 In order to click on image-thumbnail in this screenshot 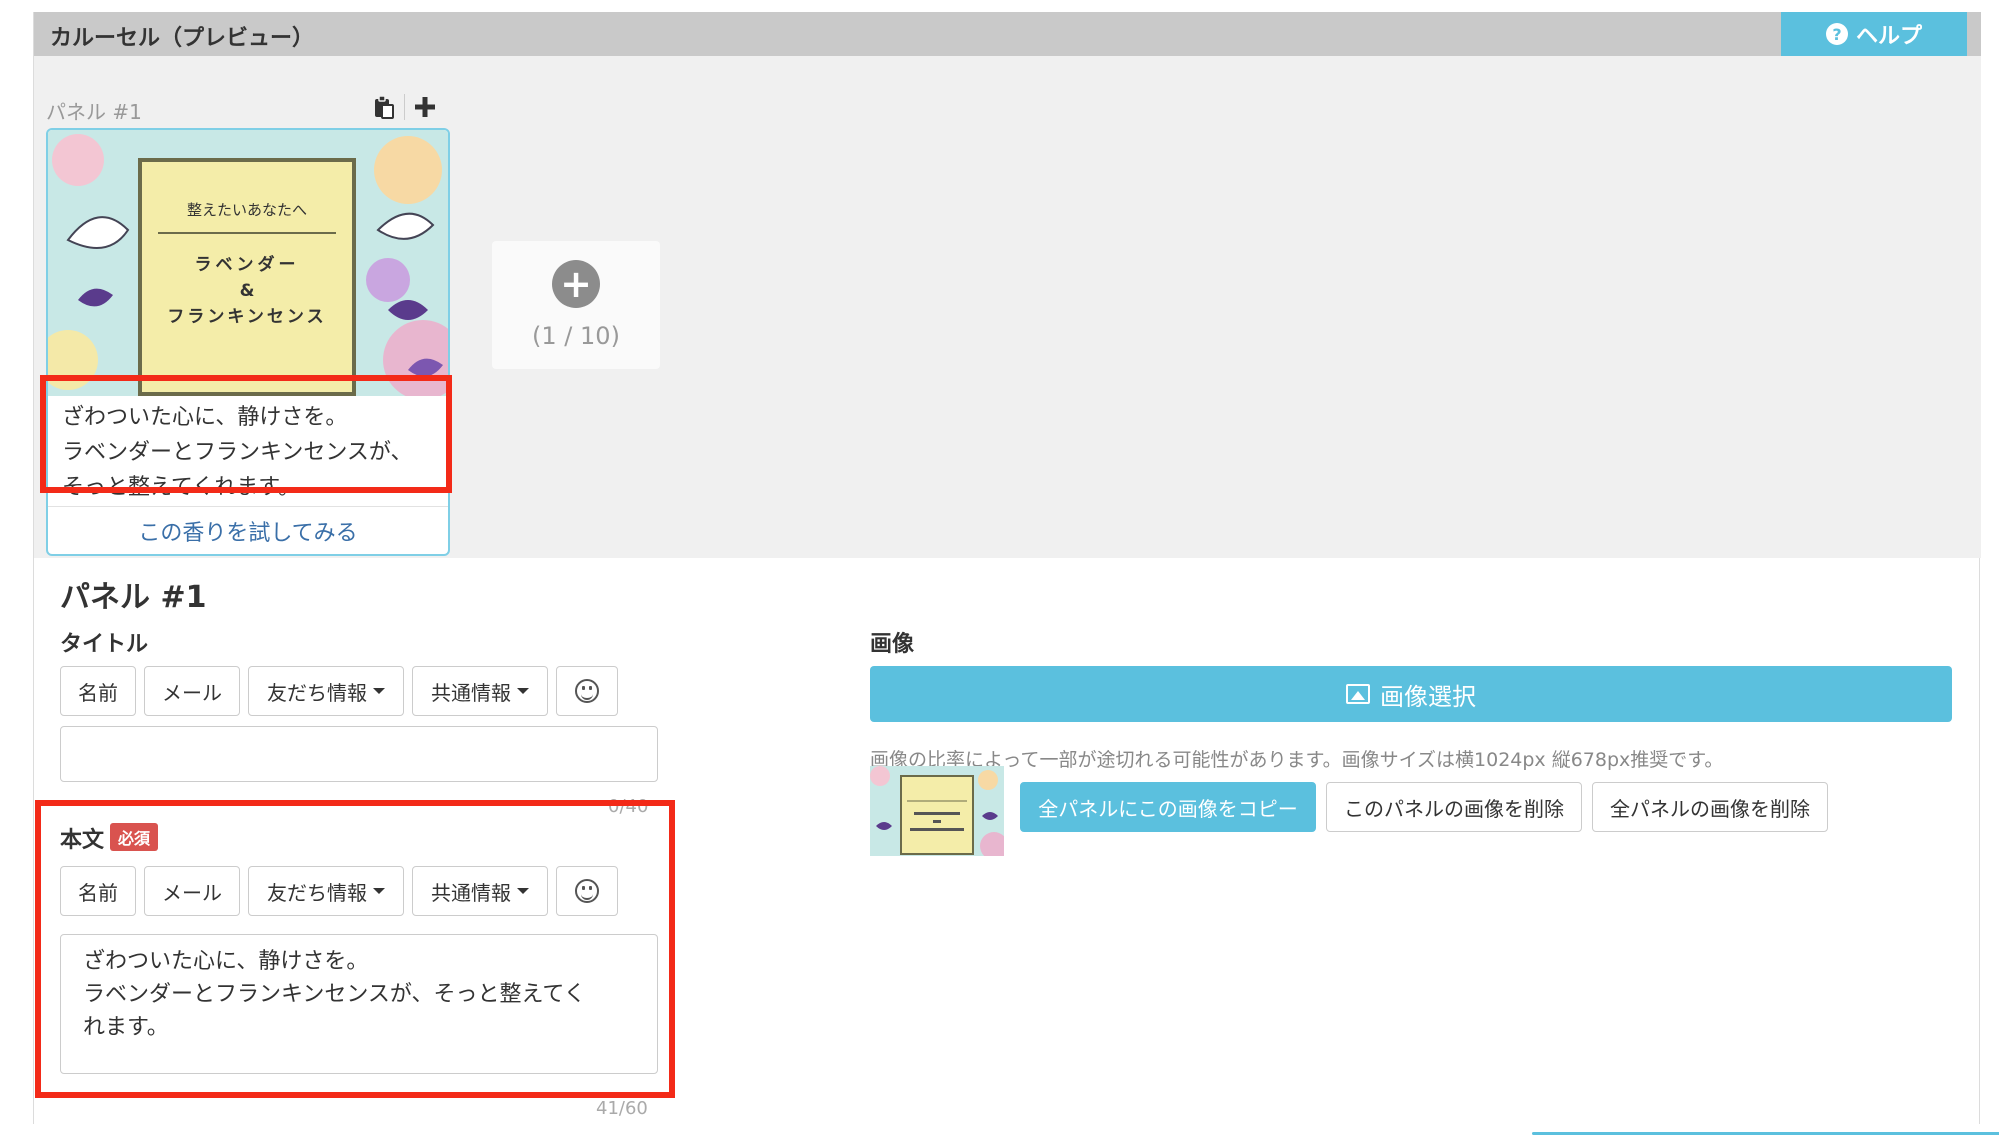, I will do `click(937, 811)`.